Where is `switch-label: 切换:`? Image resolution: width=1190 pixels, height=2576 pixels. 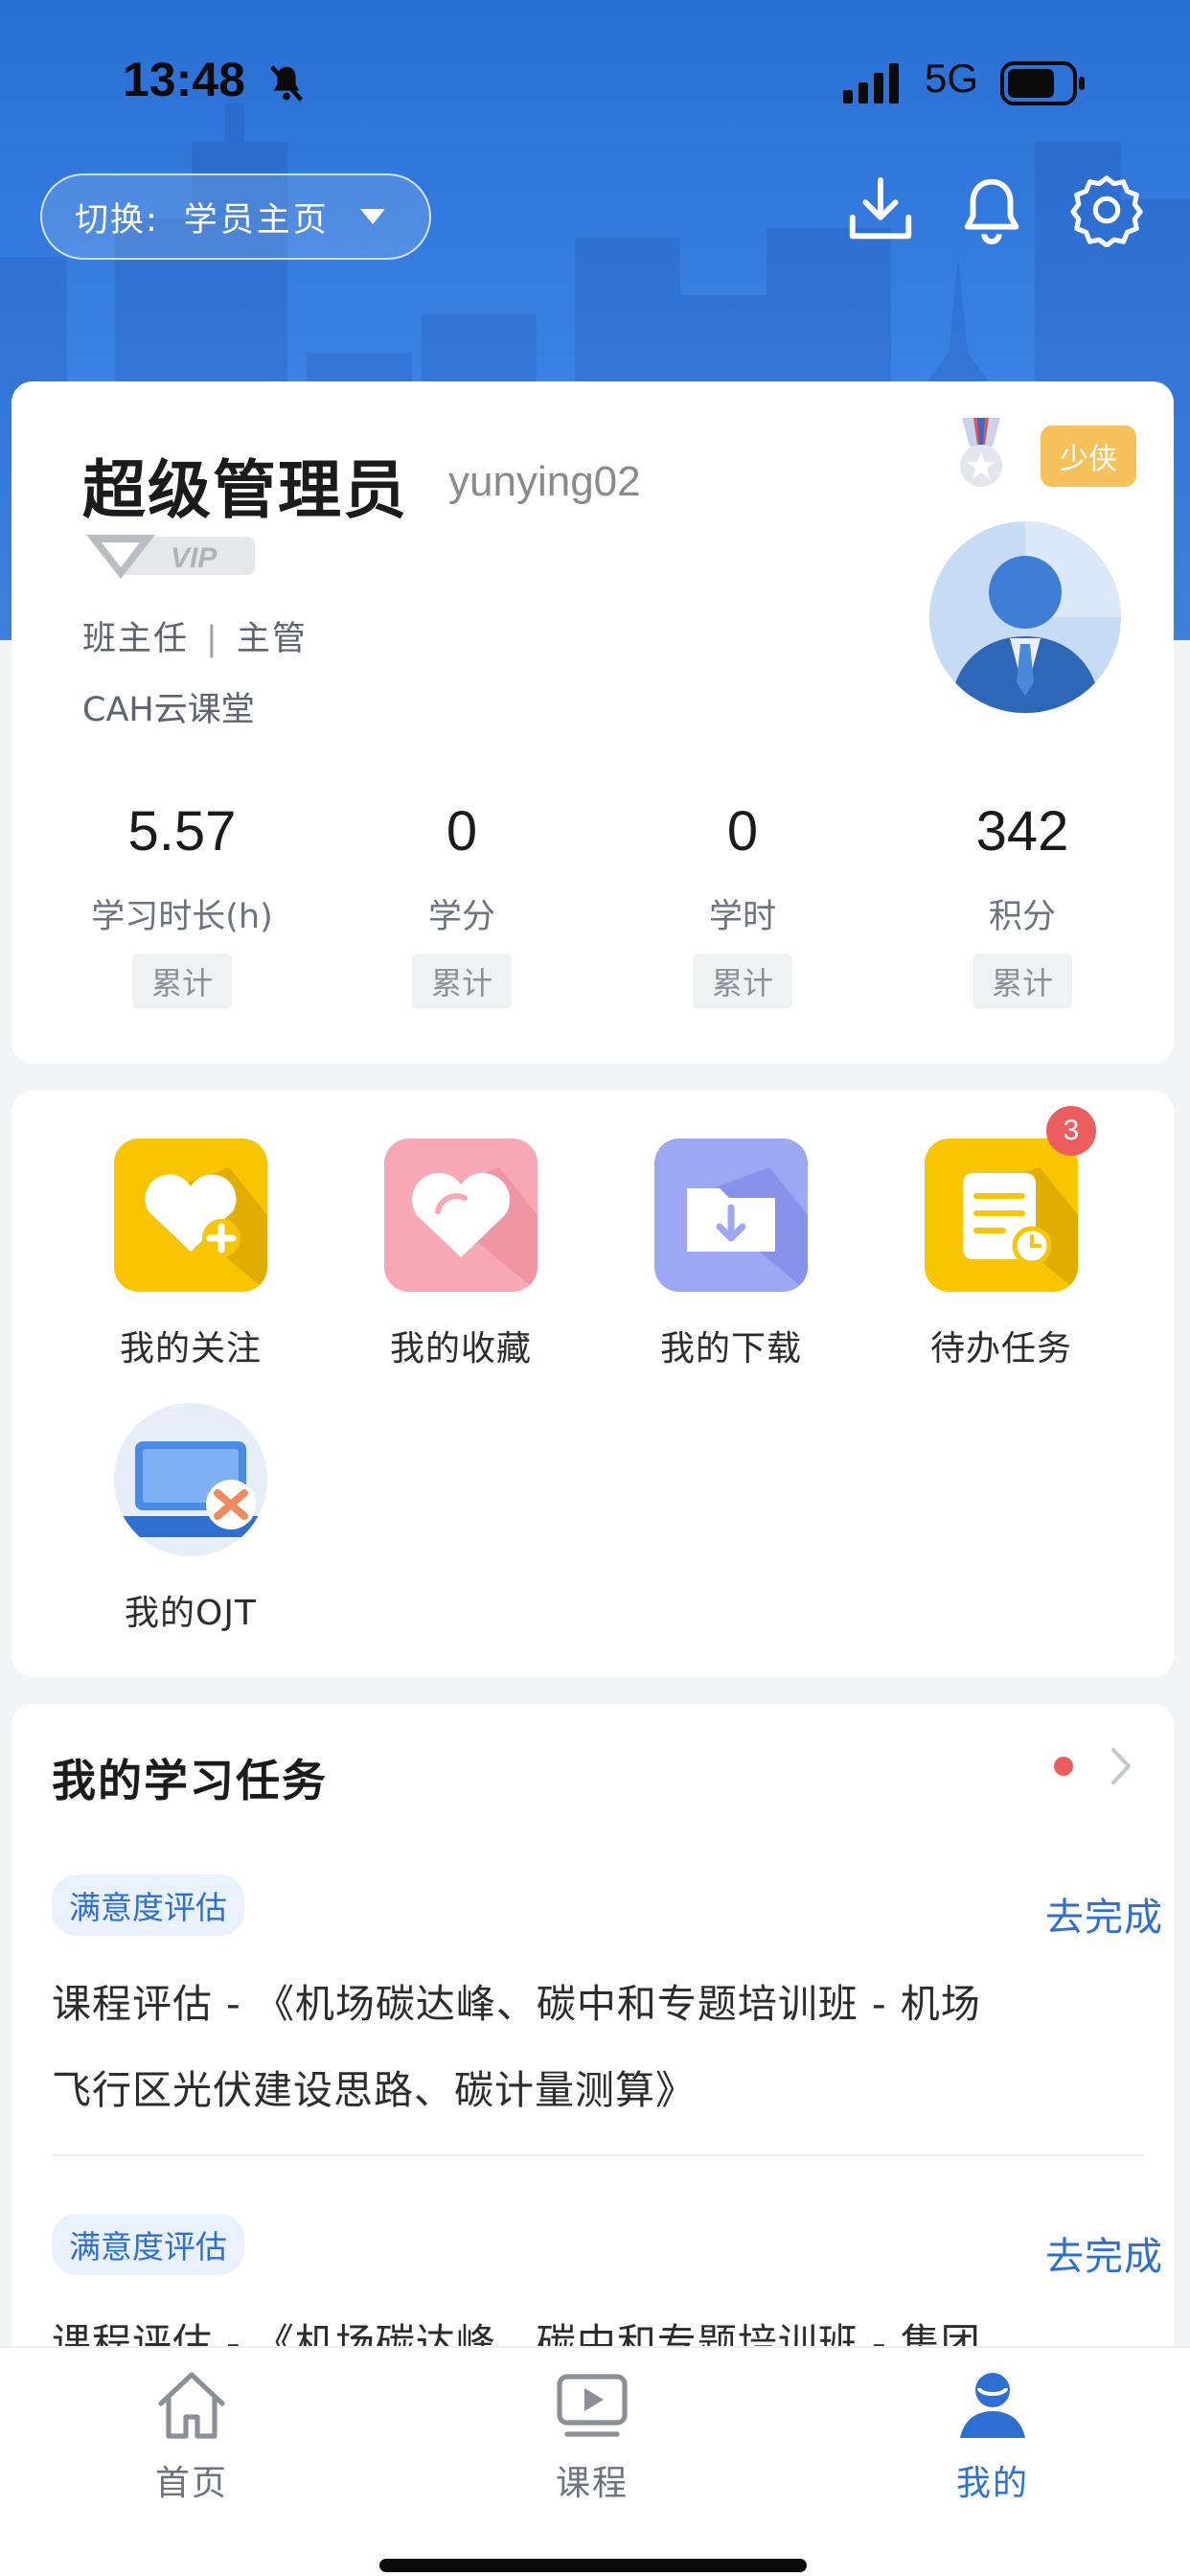
switch-label: 切换: is located at coordinates (117, 220).